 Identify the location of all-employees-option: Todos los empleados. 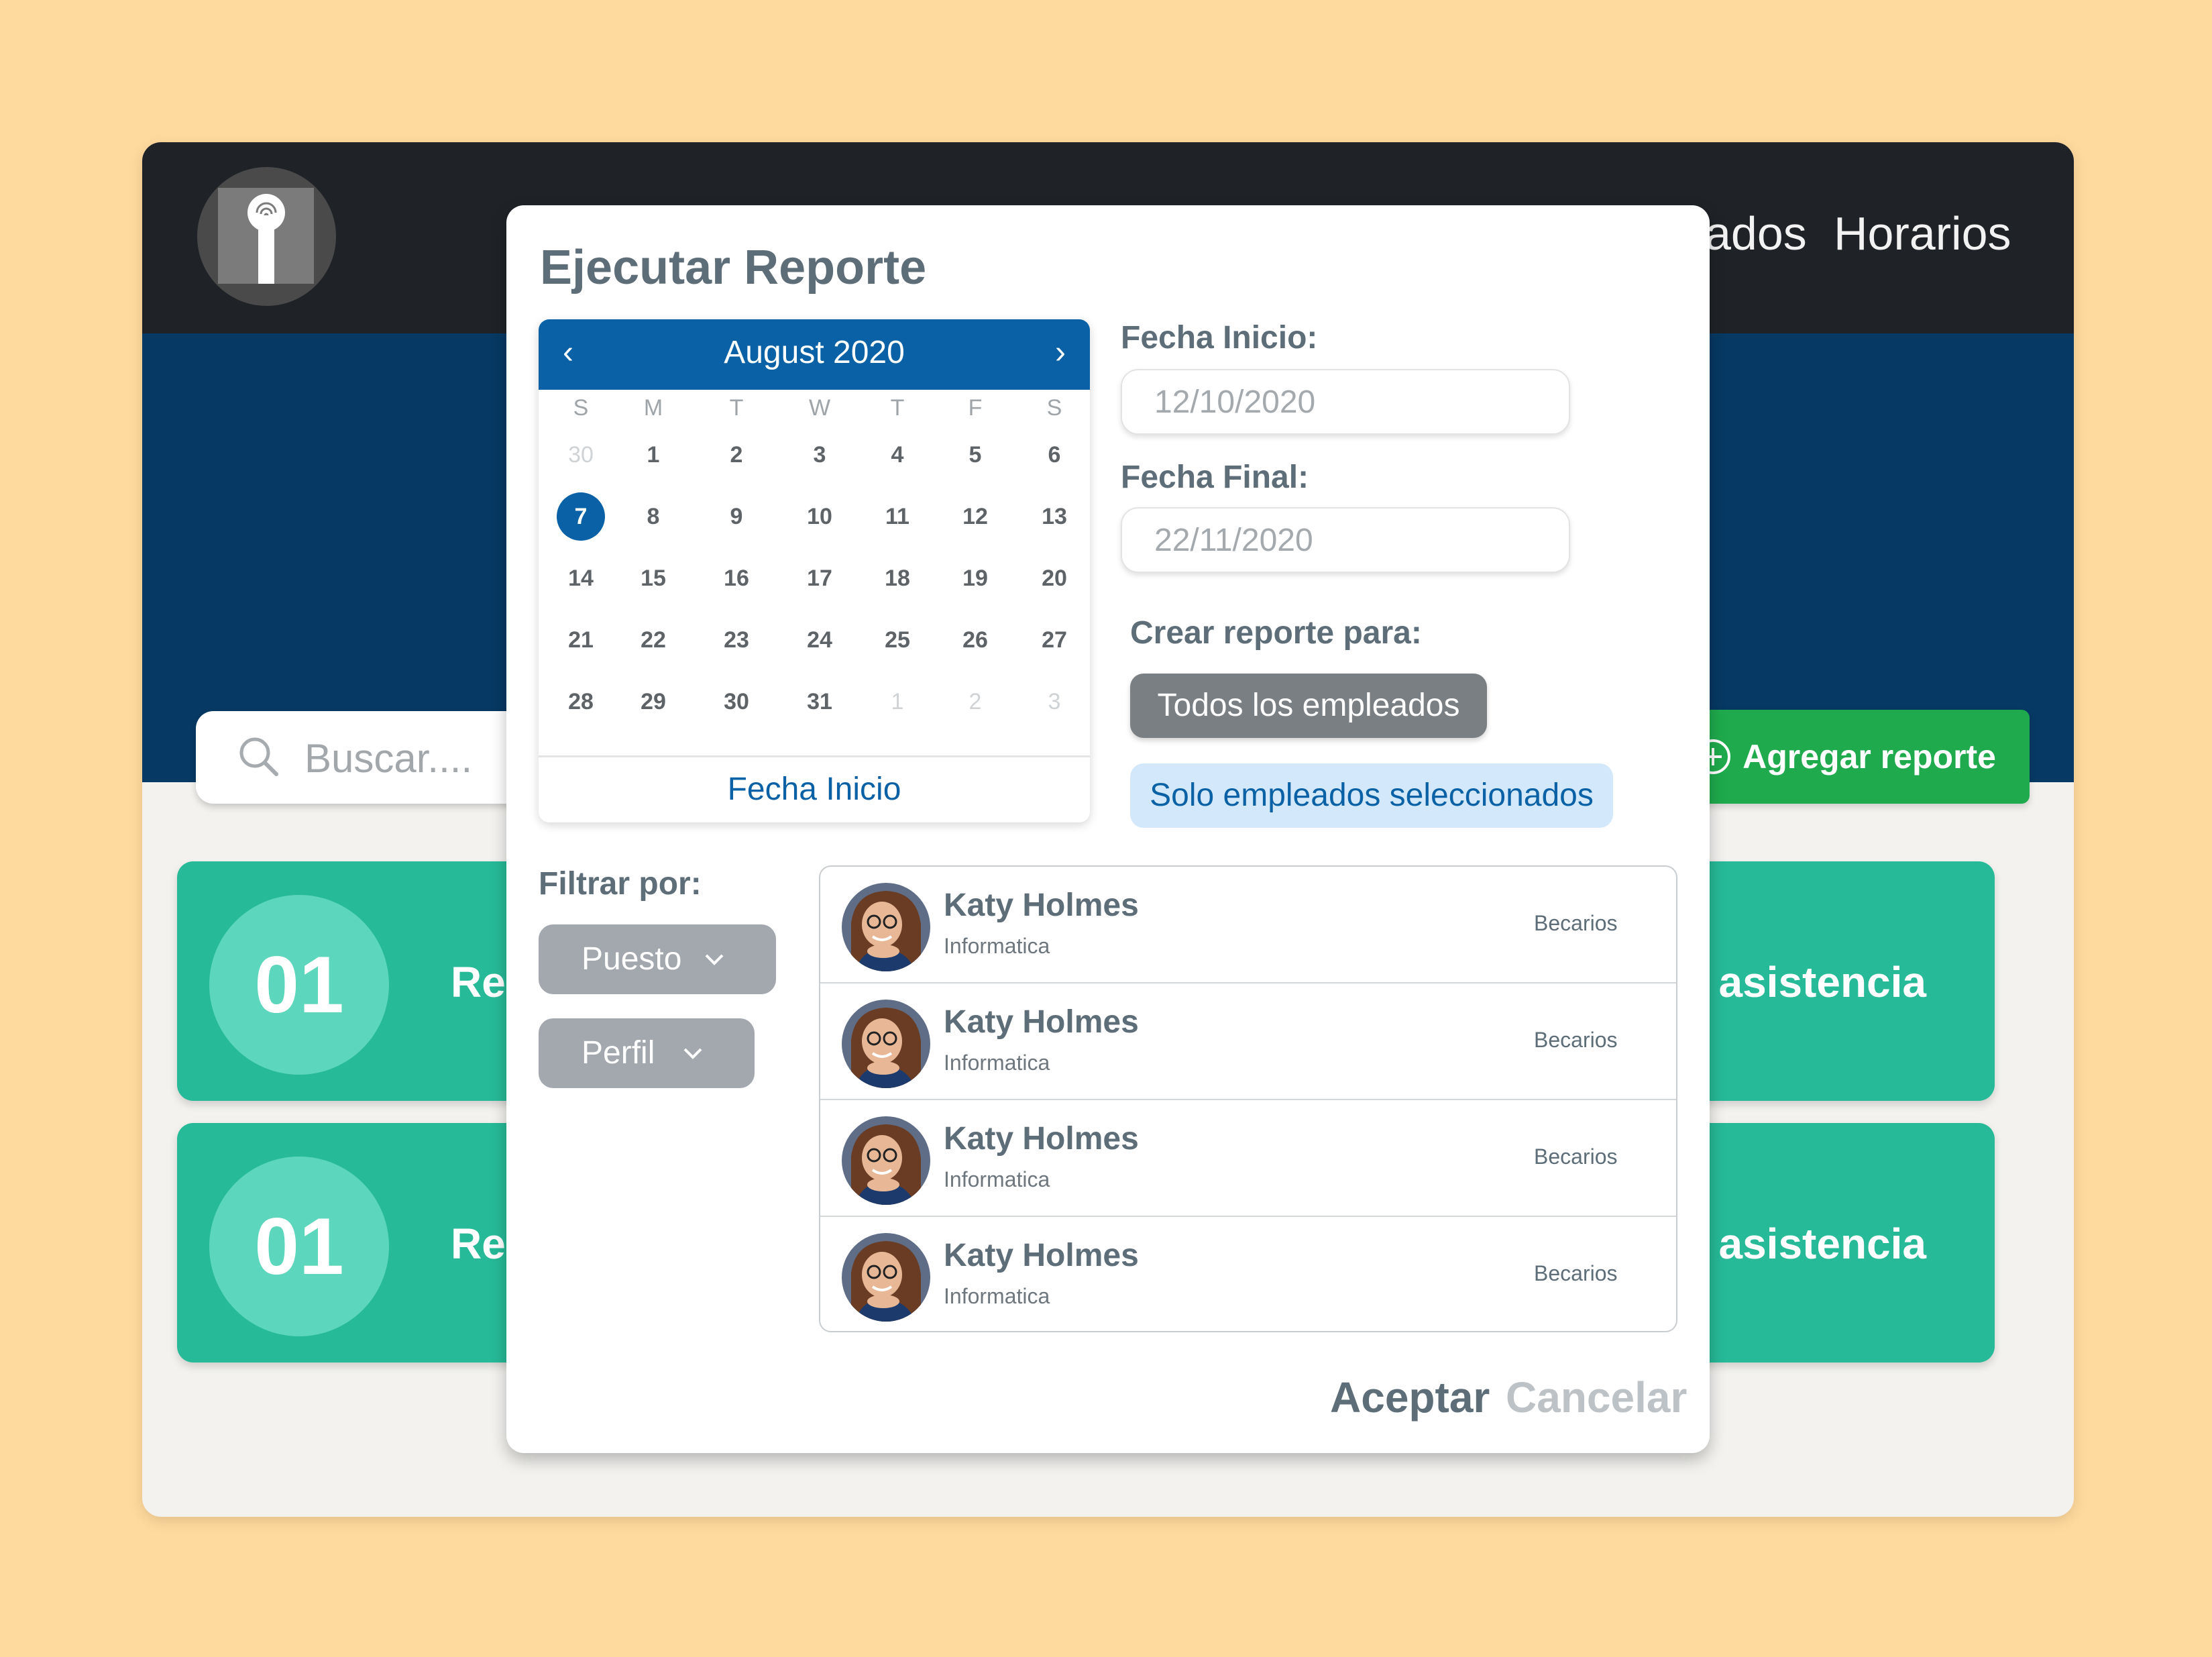
(1308, 706).